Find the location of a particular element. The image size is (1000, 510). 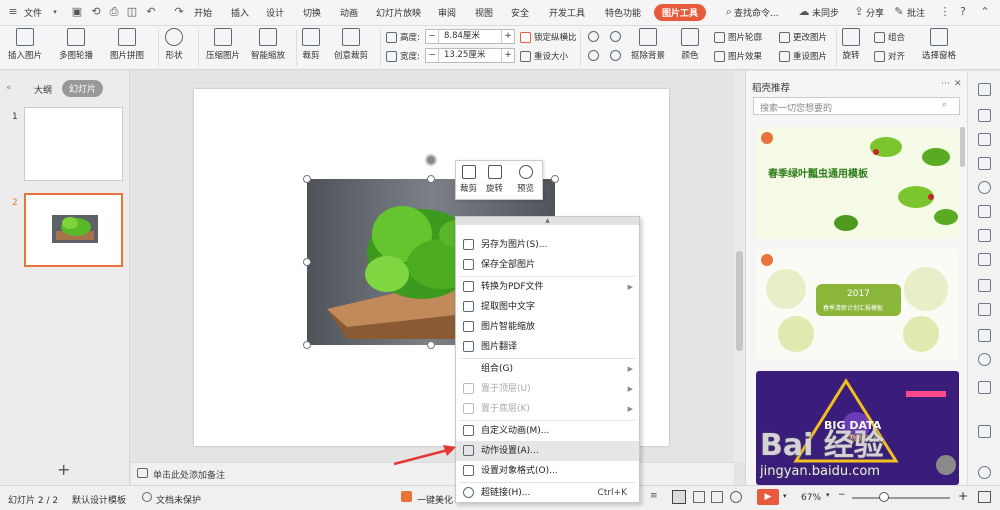

normal-view-icon is located at coordinates (679, 497).